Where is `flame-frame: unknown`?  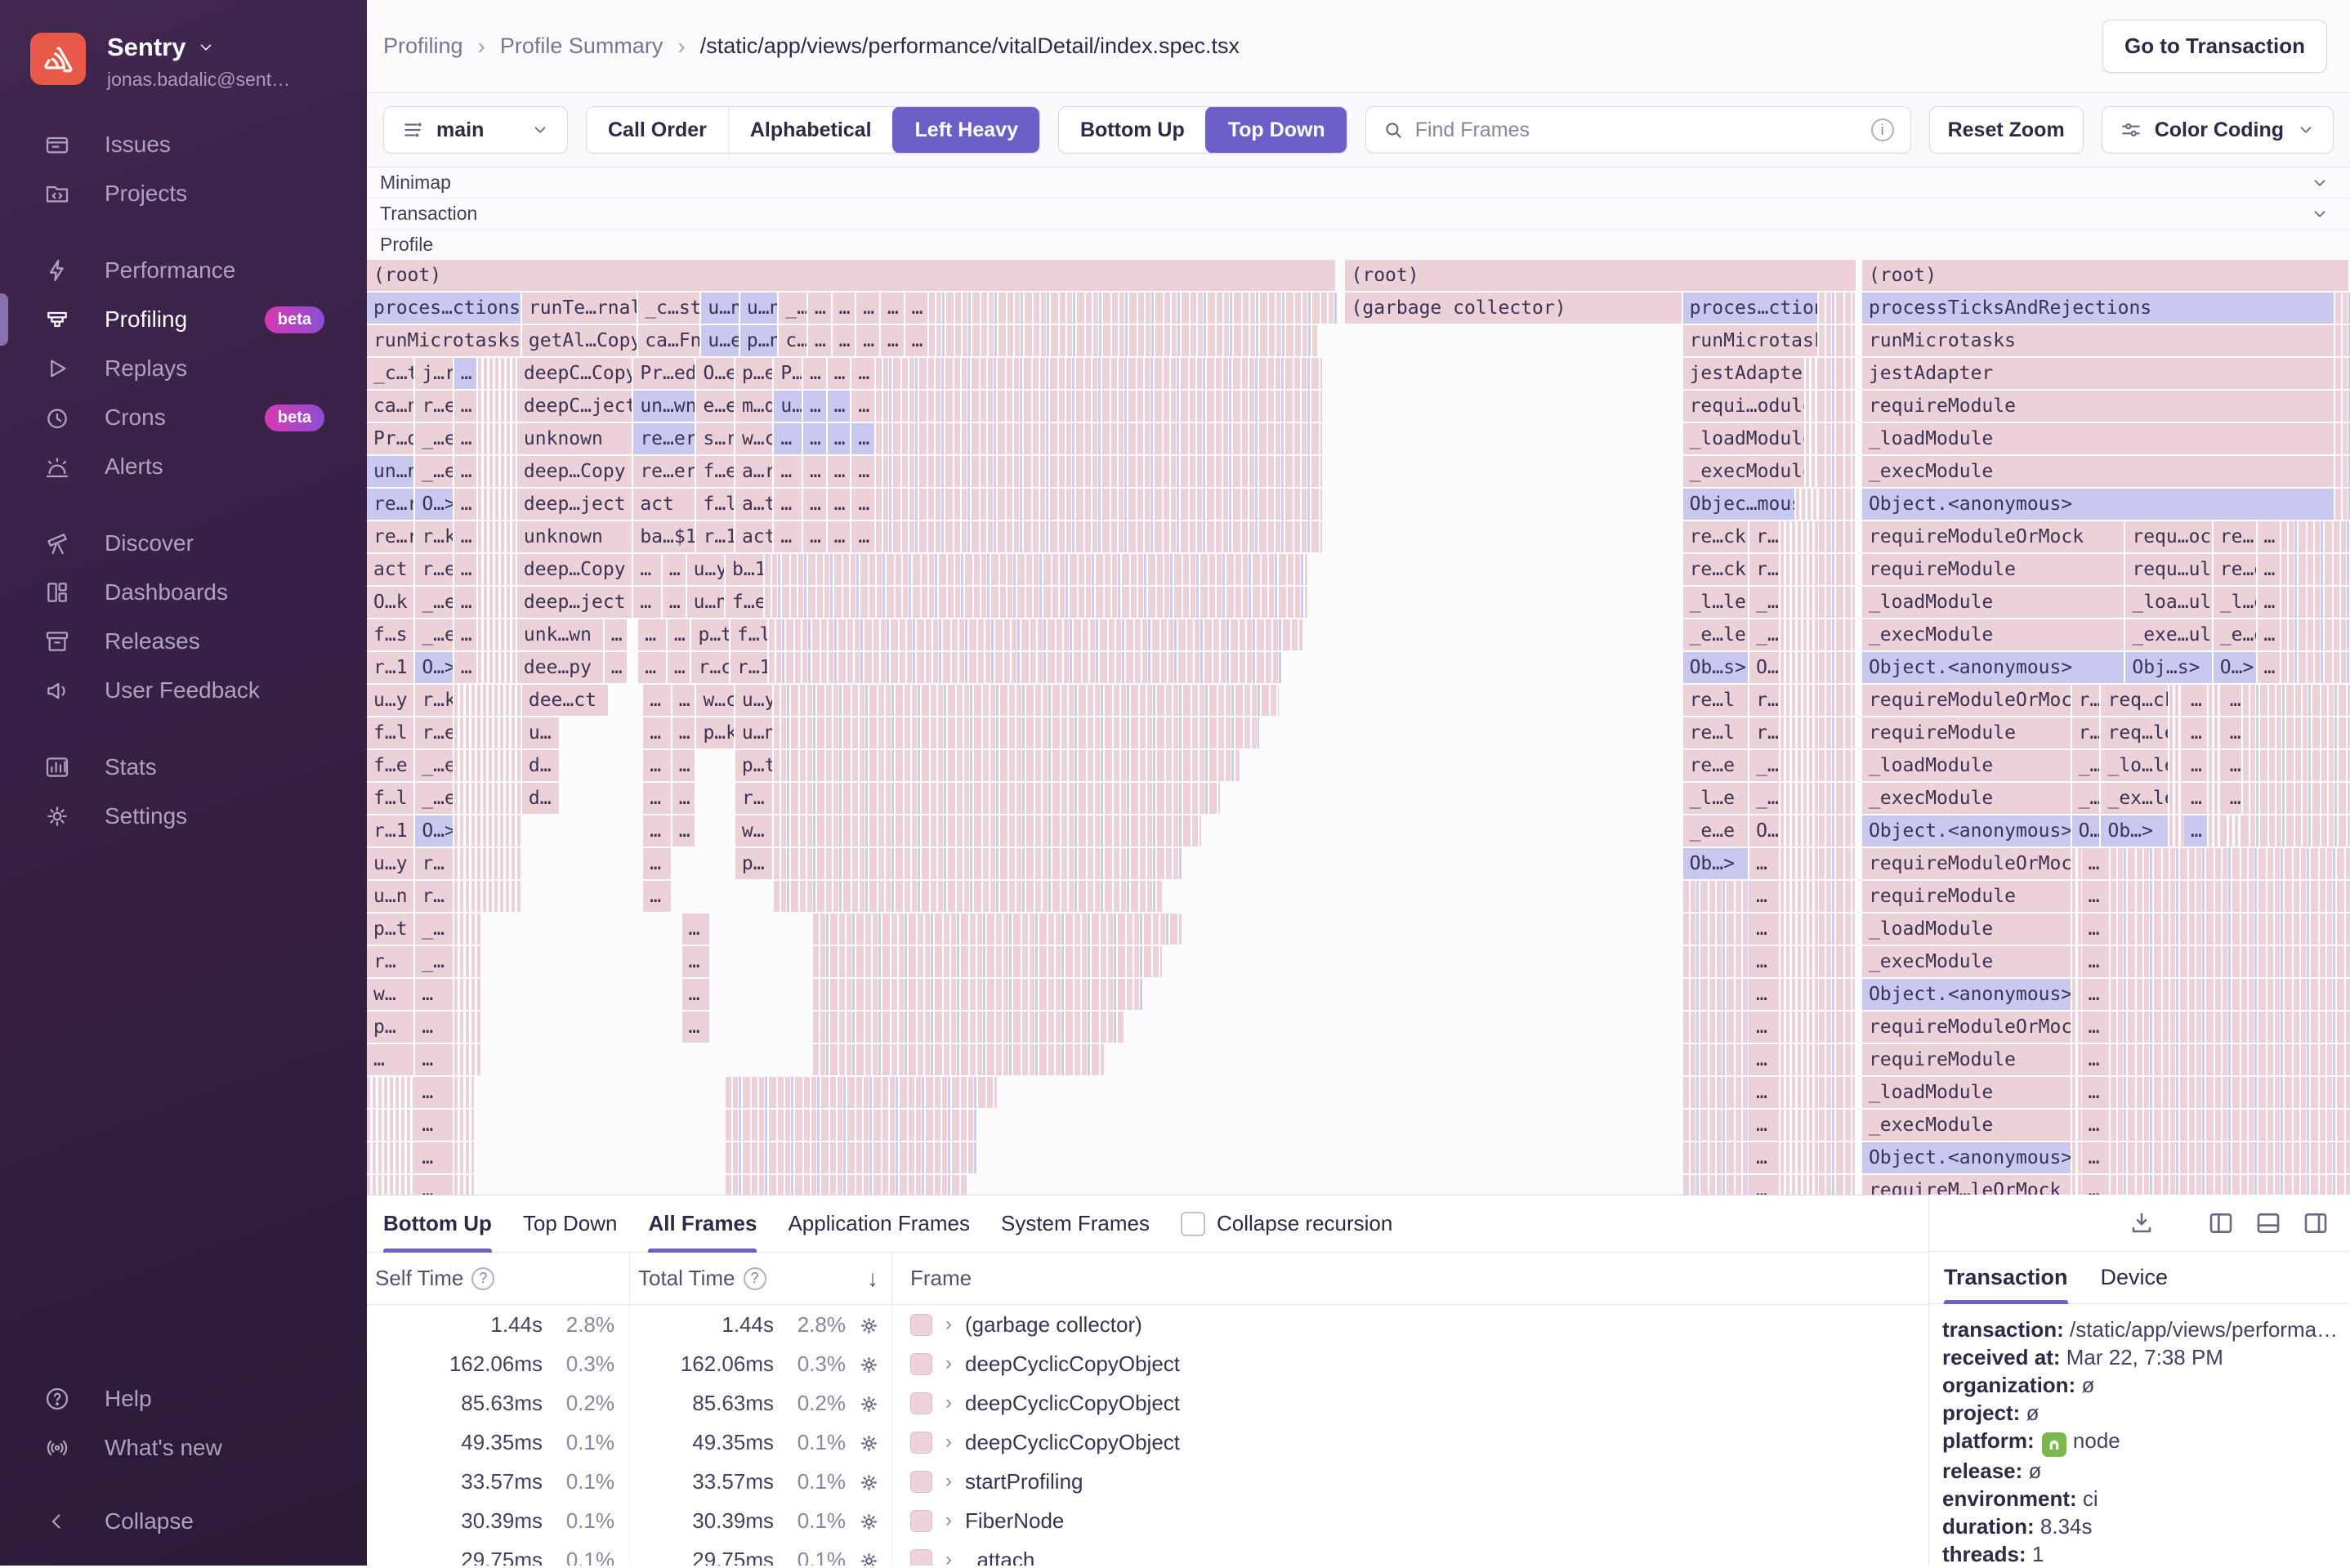 flame-frame: unknown is located at coordinates (575, 438).